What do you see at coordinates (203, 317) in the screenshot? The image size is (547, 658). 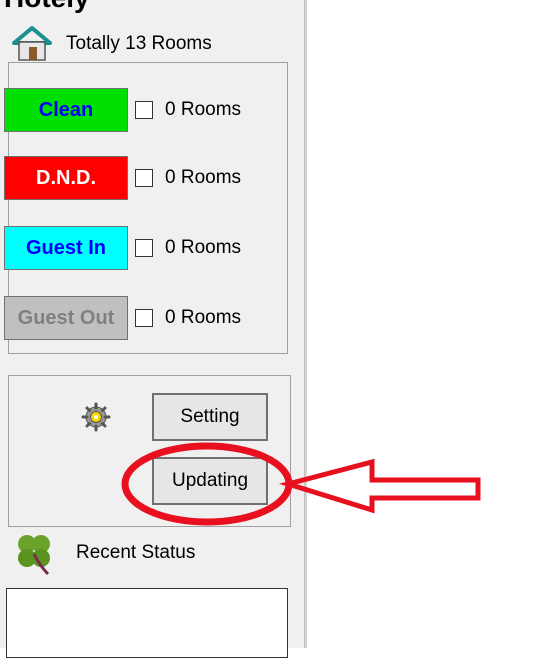 I see `guest-out-count: 0 Rooms` at bounding box center [203, 317].